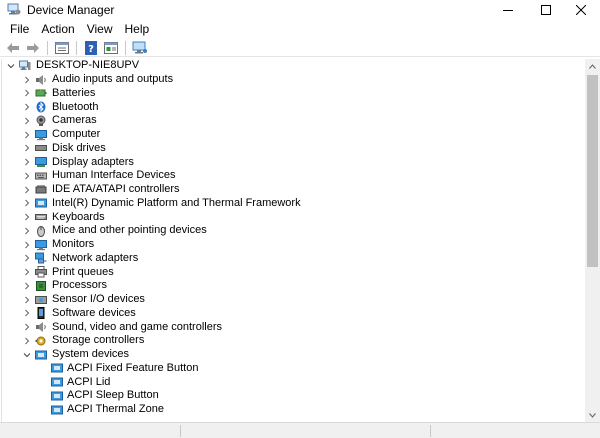  What do you see at coordinates (293, 327) in the screenshot?
I see `tree-category: Sound, video and game controllers` at bounding box center [293, 327].